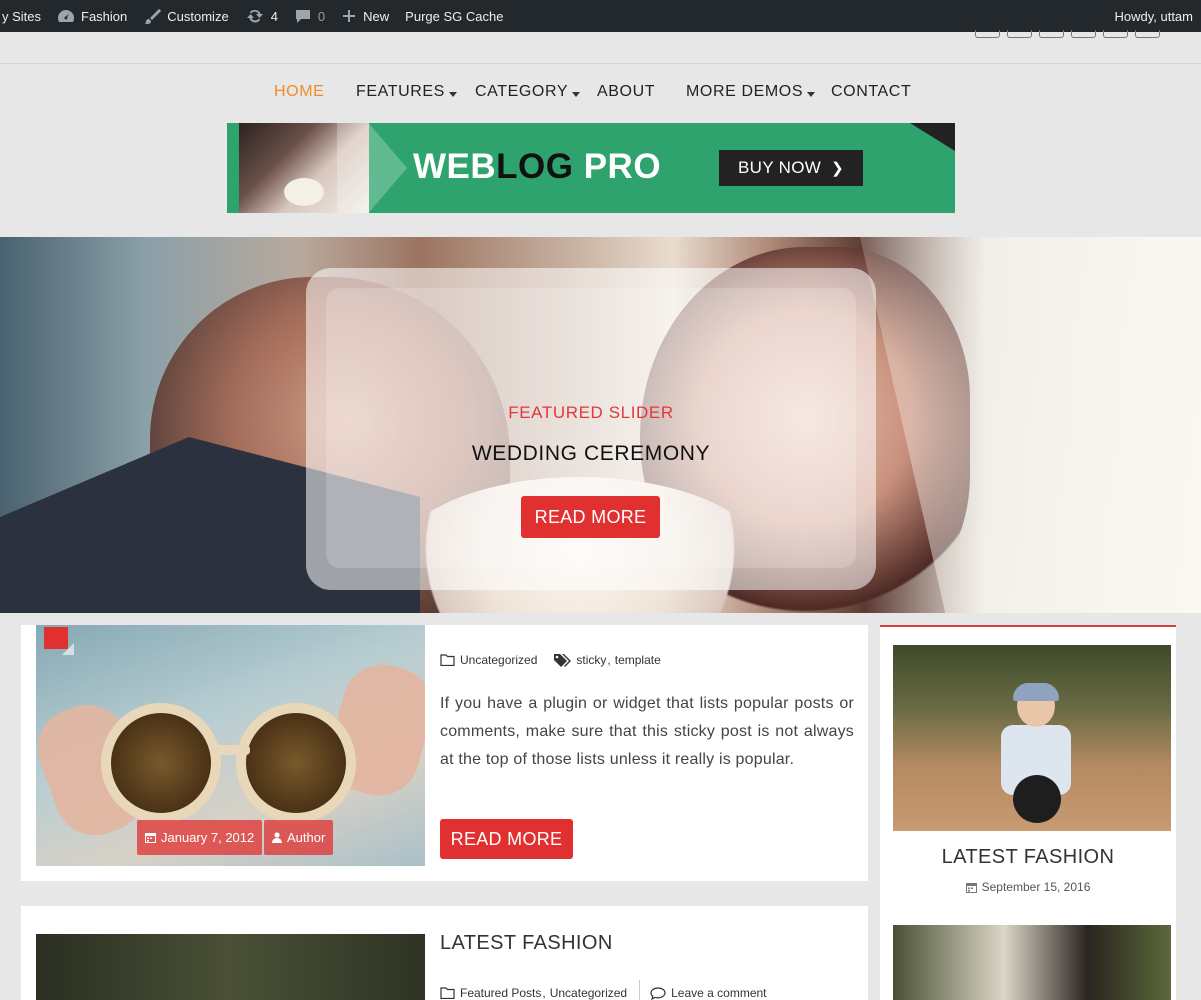 Image resolution: width=1201 pixels, height=1000 pixels. I want to click on post-date-badge: January 7, 2012, so click(200, 837).